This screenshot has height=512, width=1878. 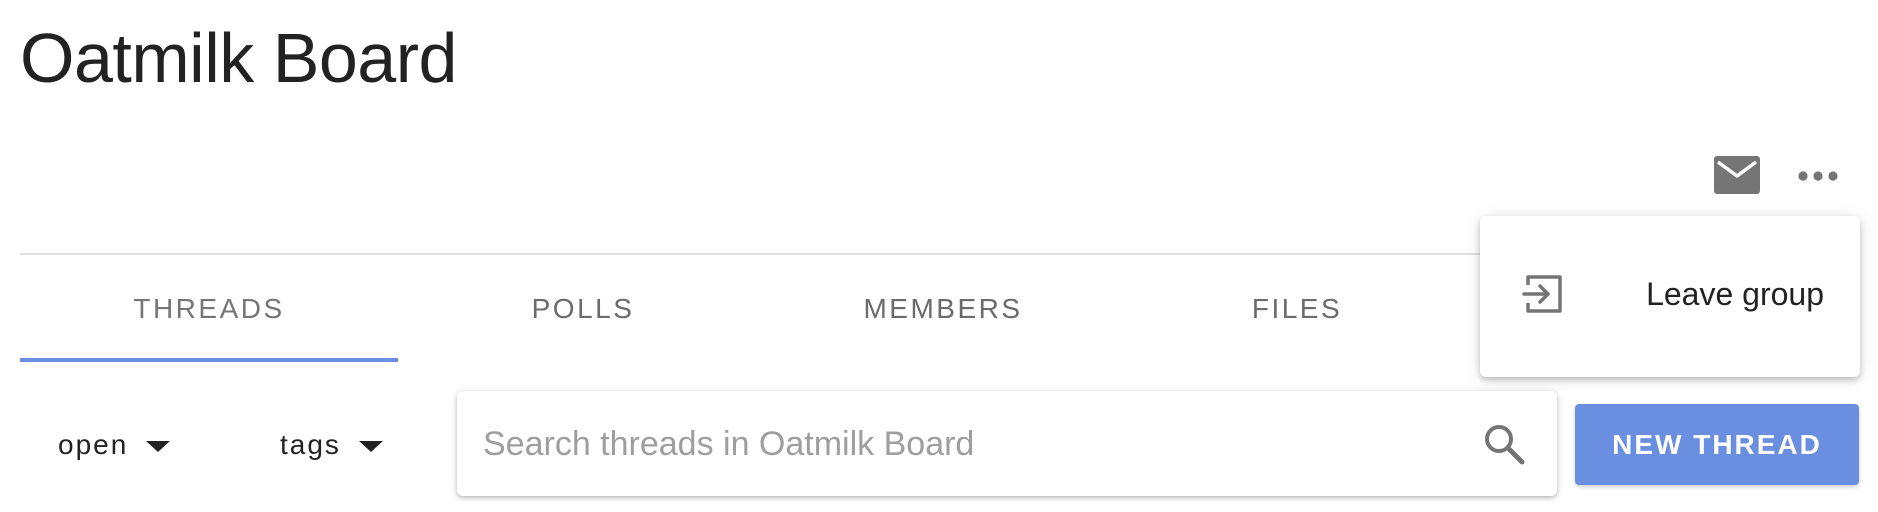 I want to click on tab-files-label: FILES, so click(x=1297, y=308).